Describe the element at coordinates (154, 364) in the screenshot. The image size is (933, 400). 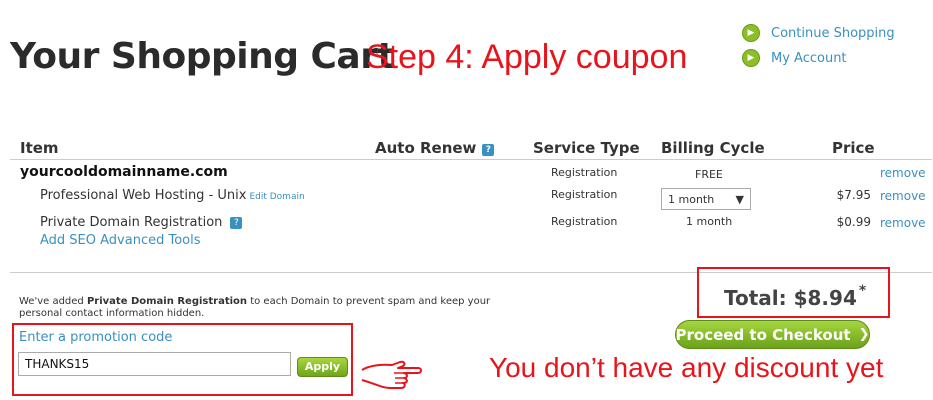
I see `promo-code-input` at that location.